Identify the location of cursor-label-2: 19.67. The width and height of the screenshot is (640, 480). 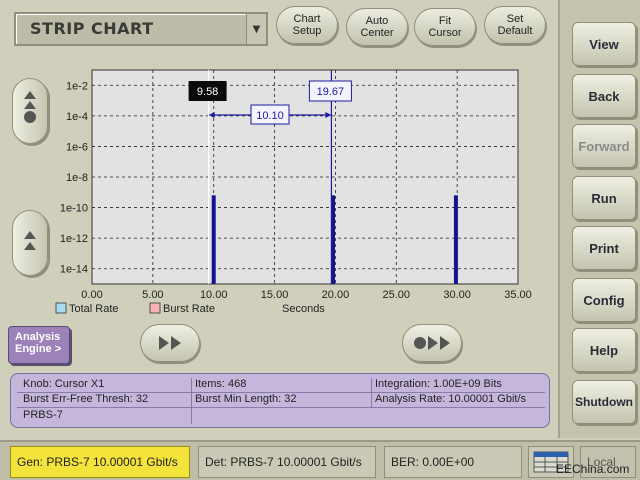
(331, 92).